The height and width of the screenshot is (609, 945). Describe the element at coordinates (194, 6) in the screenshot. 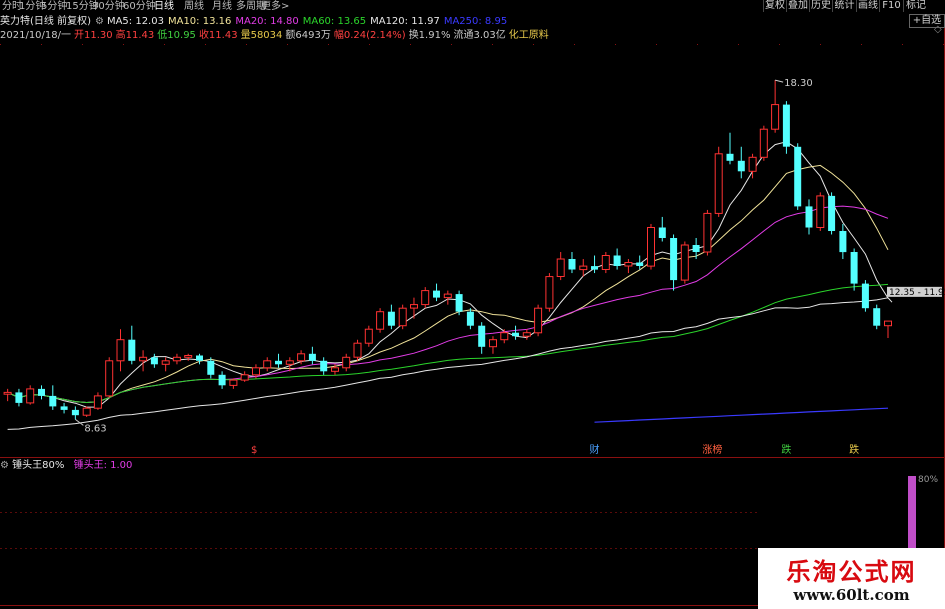

I see `period-tab-7: 周线` at that location.